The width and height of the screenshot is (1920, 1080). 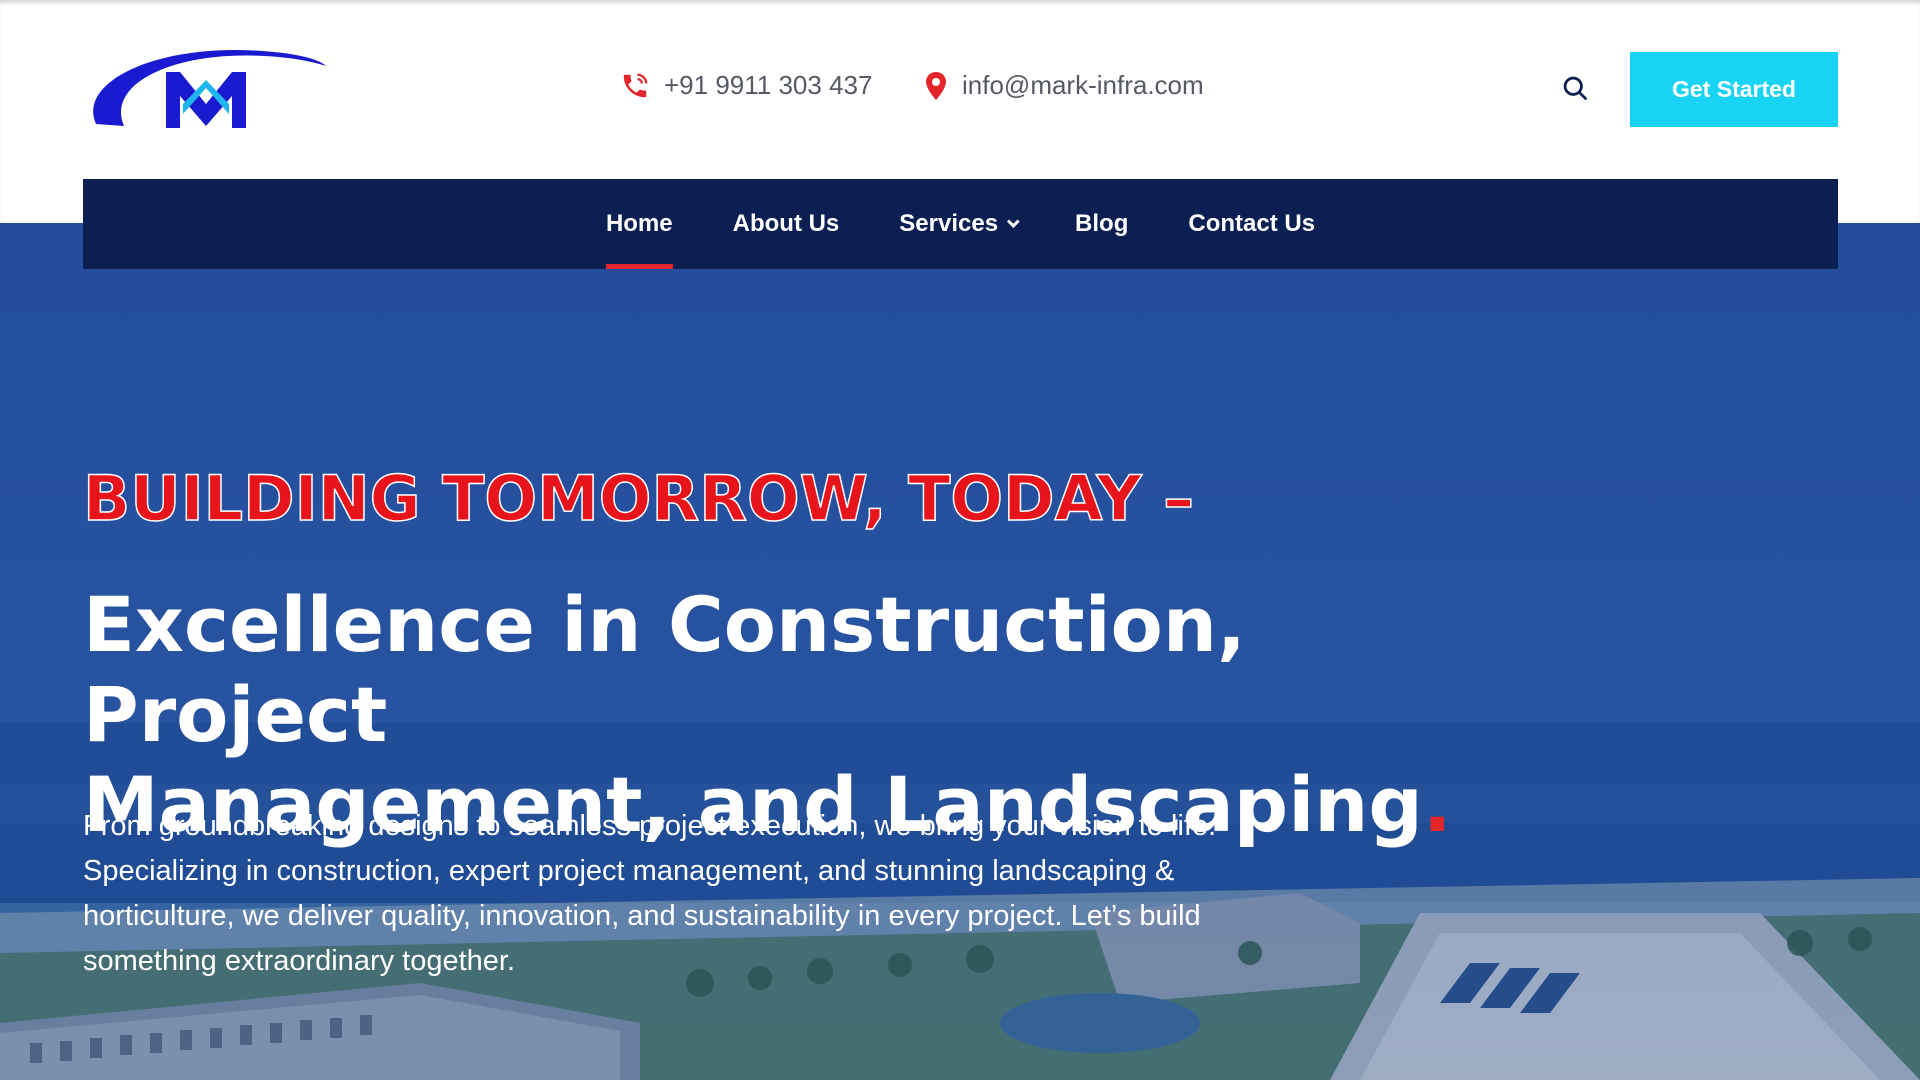 I want to click on header-email: info@mark-infra.com, so click(x=1064, y=85).